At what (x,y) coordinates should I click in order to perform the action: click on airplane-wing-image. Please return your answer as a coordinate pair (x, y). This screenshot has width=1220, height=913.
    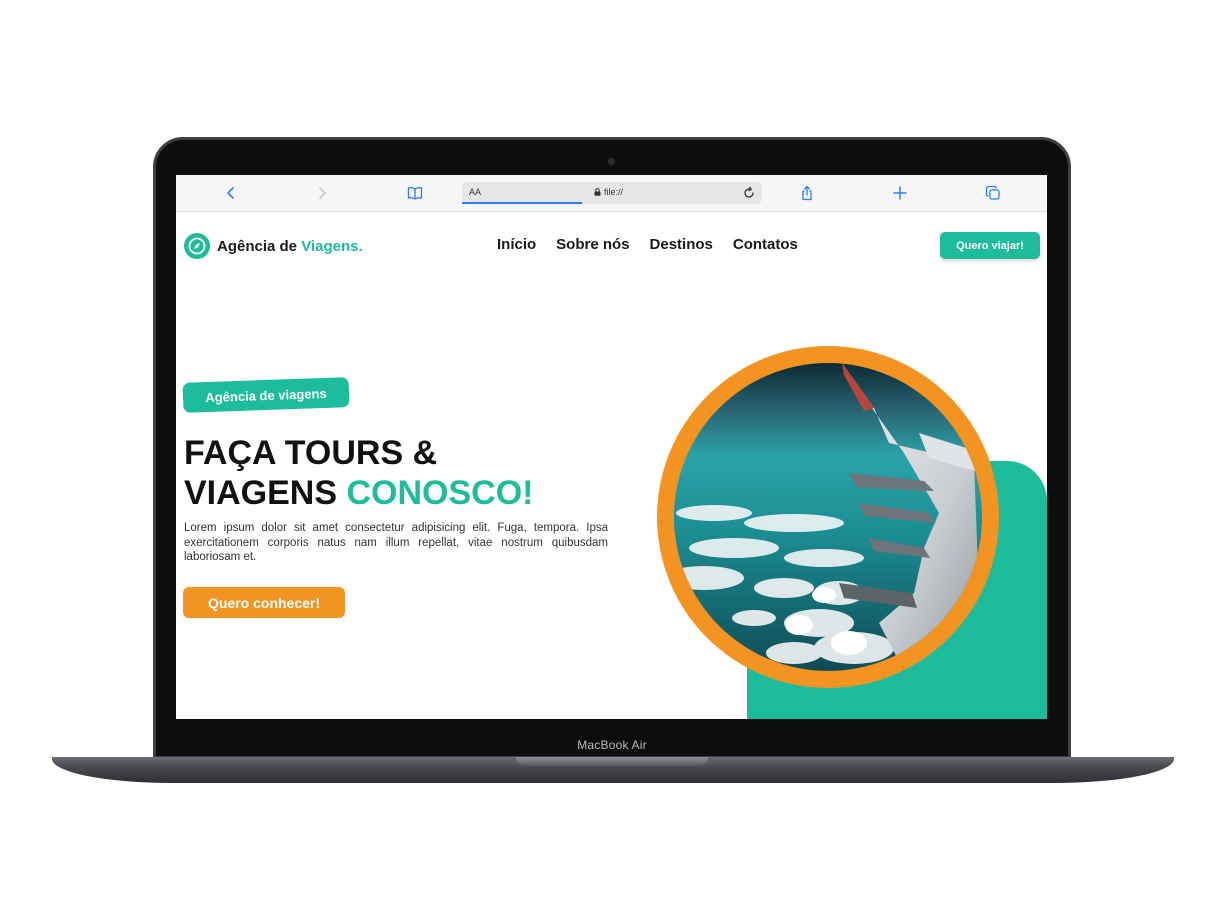
    Looking at the image, I should click on (828, 517).